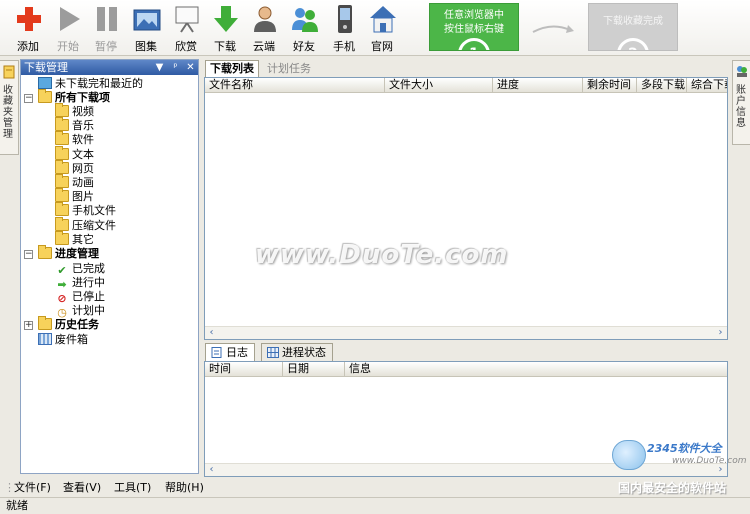  What do you see at coordinates (720, 333) in the screenshot?
I see `scroll-right-icon: ›` at bounding box center [720, 333].